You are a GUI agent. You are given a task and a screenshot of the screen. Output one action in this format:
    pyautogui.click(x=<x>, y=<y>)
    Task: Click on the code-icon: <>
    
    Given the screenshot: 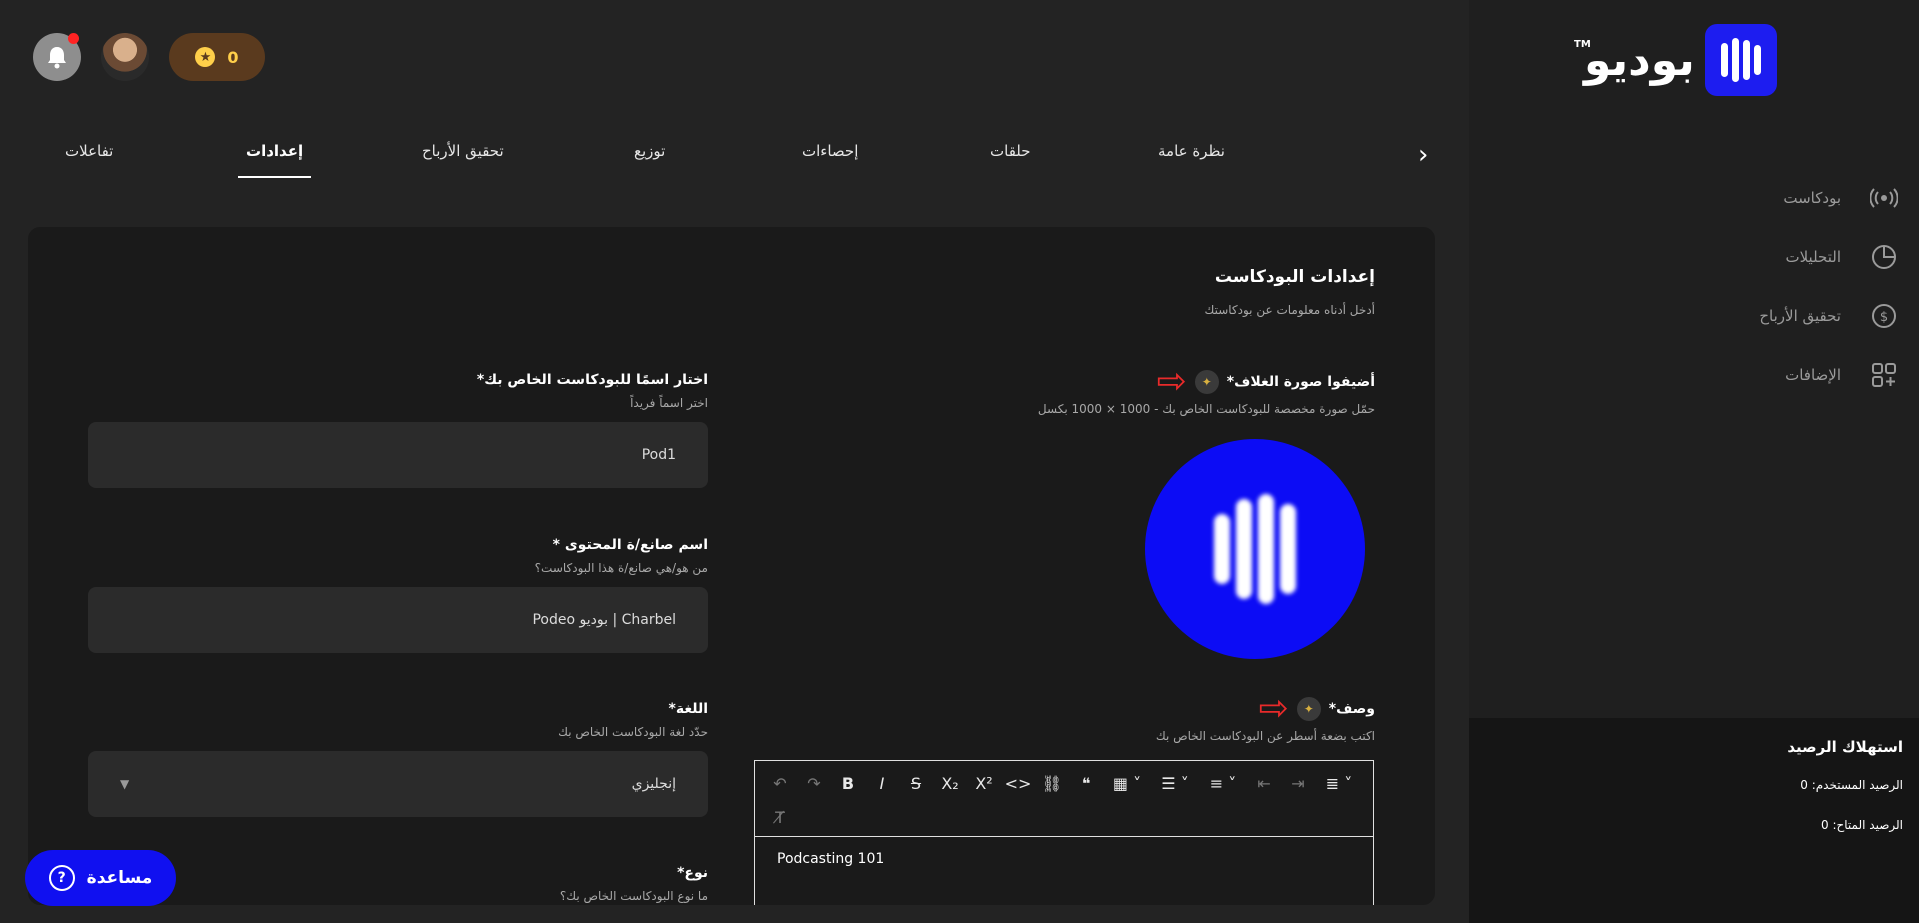 What is the action you would take?
    pyautogui.click(x=1018, y=783)
    